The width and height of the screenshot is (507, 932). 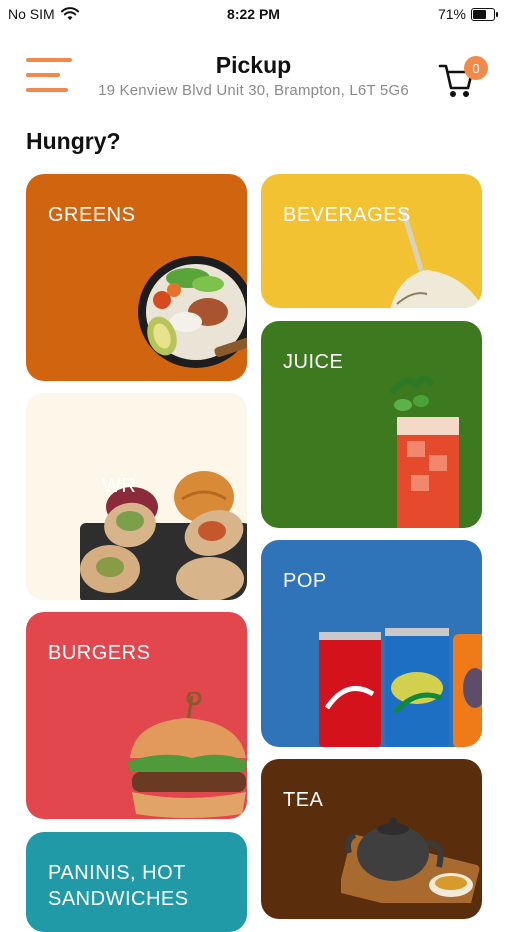 I want to click on category-card-greens: GREENS, so click(x=136, y=277).